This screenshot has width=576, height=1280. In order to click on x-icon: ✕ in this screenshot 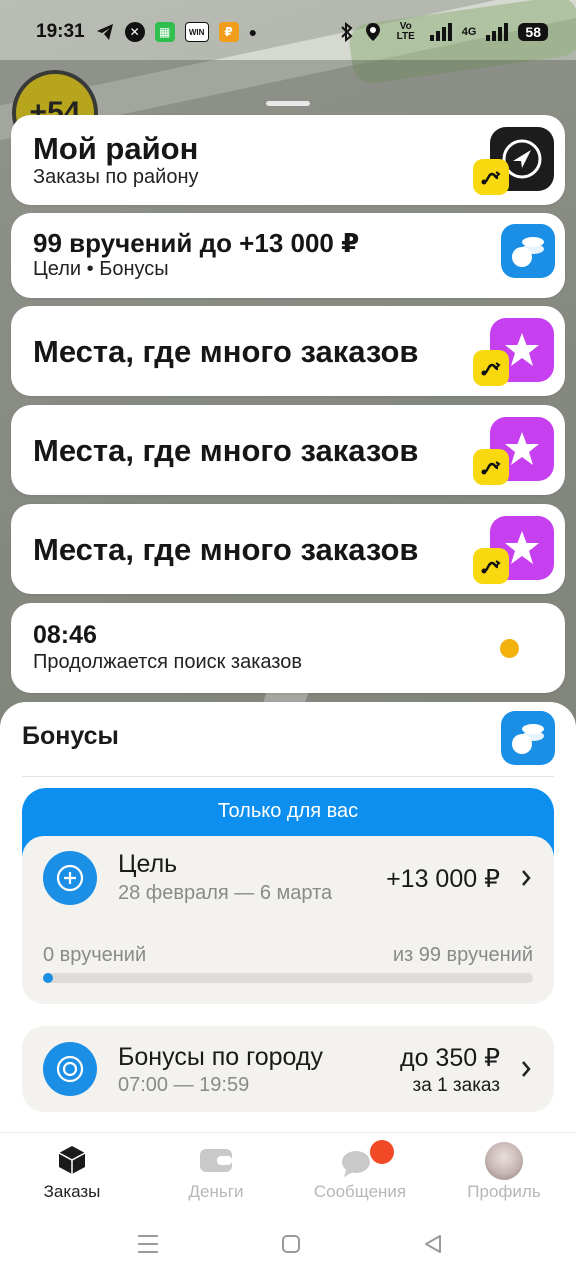, I will do `click(134, 32)`.